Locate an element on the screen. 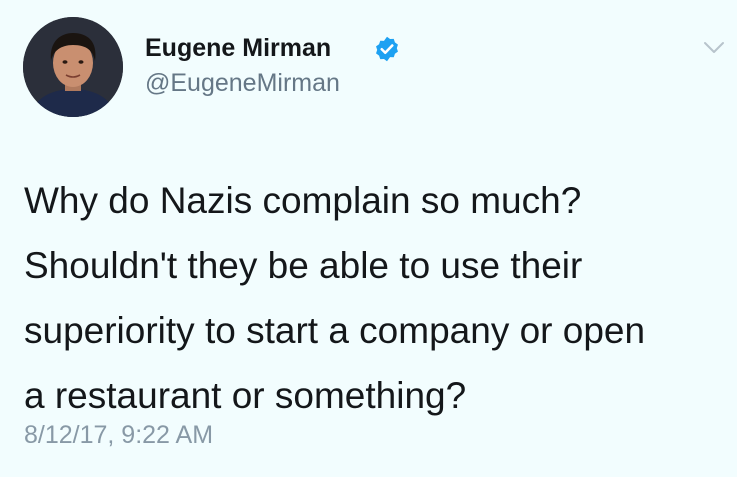 This screenshot has height=477, width=737. tweet-timestamp: 8/12/17, 9:22 AM is located at coordinates (118, 435).